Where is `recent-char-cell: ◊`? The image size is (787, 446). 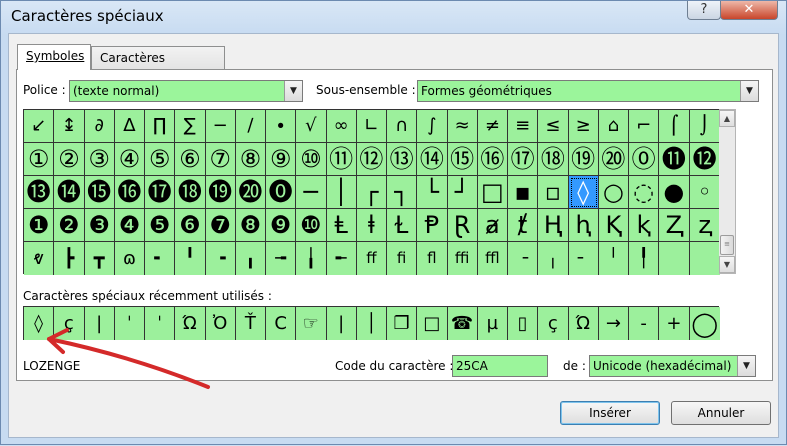 recent-char-cell: ◊ is located at coordinates (39, 323).